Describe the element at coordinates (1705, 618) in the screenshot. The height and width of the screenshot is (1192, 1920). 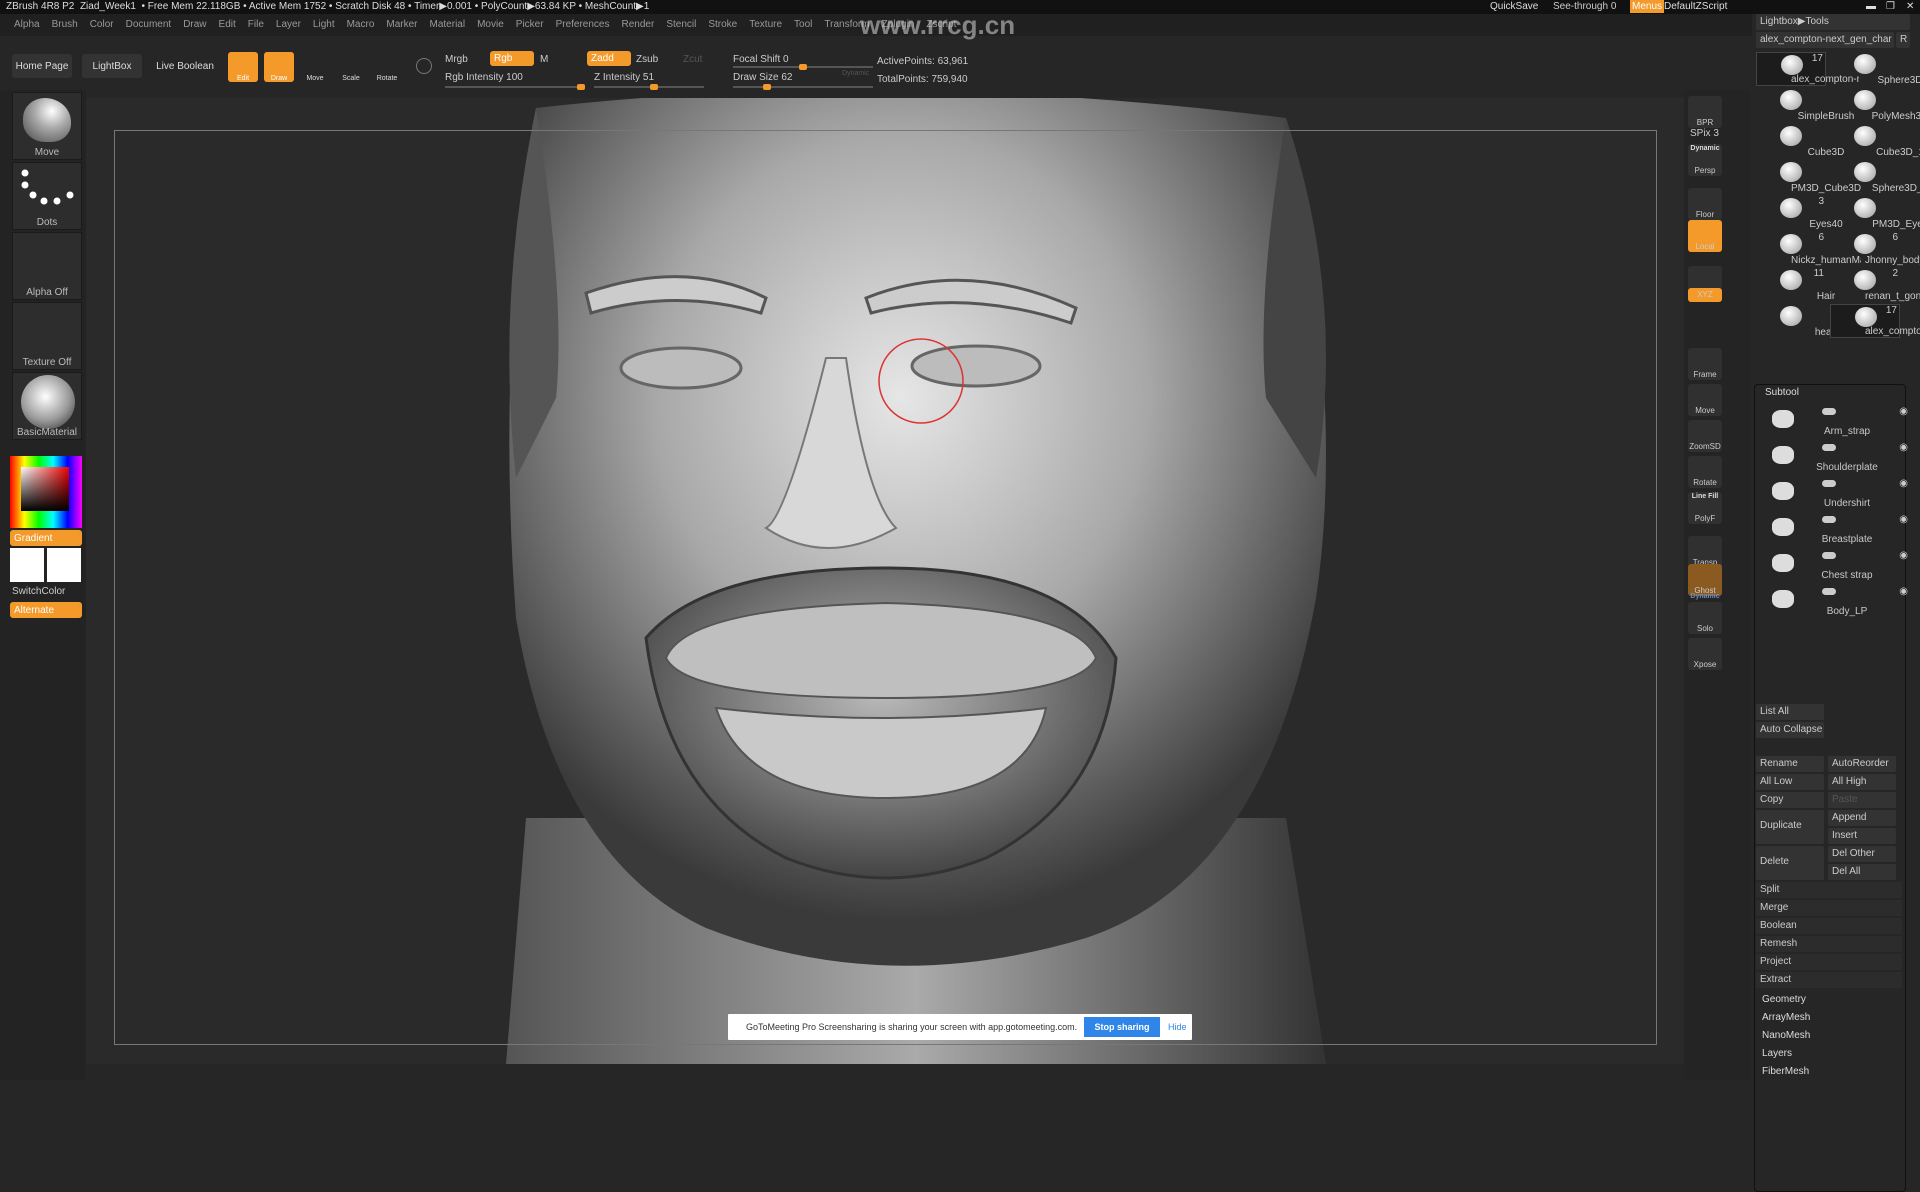
I see `solo-button: Solo` at that location.